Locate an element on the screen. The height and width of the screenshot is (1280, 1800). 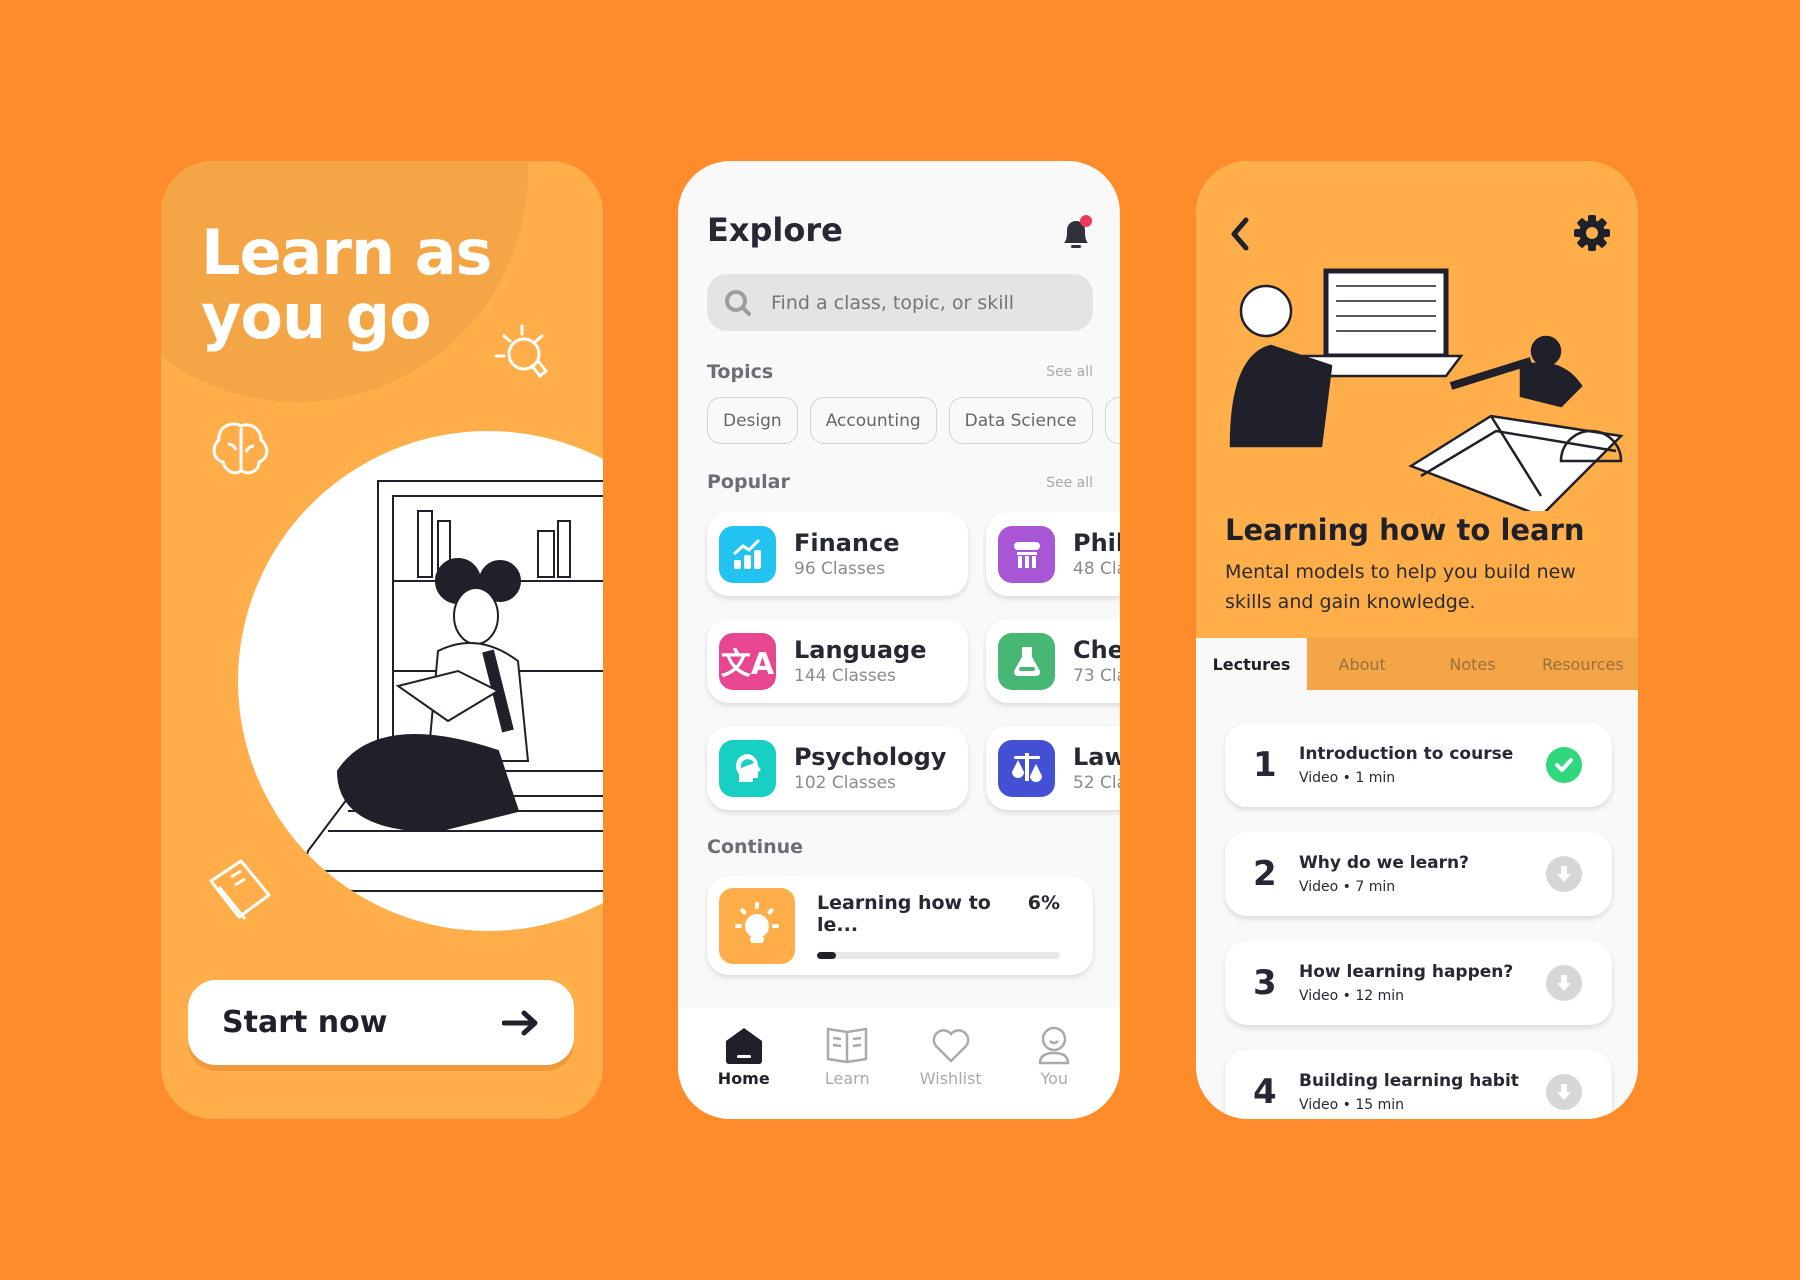
tab-resources: Resources is located at coordinates (1583, 664).